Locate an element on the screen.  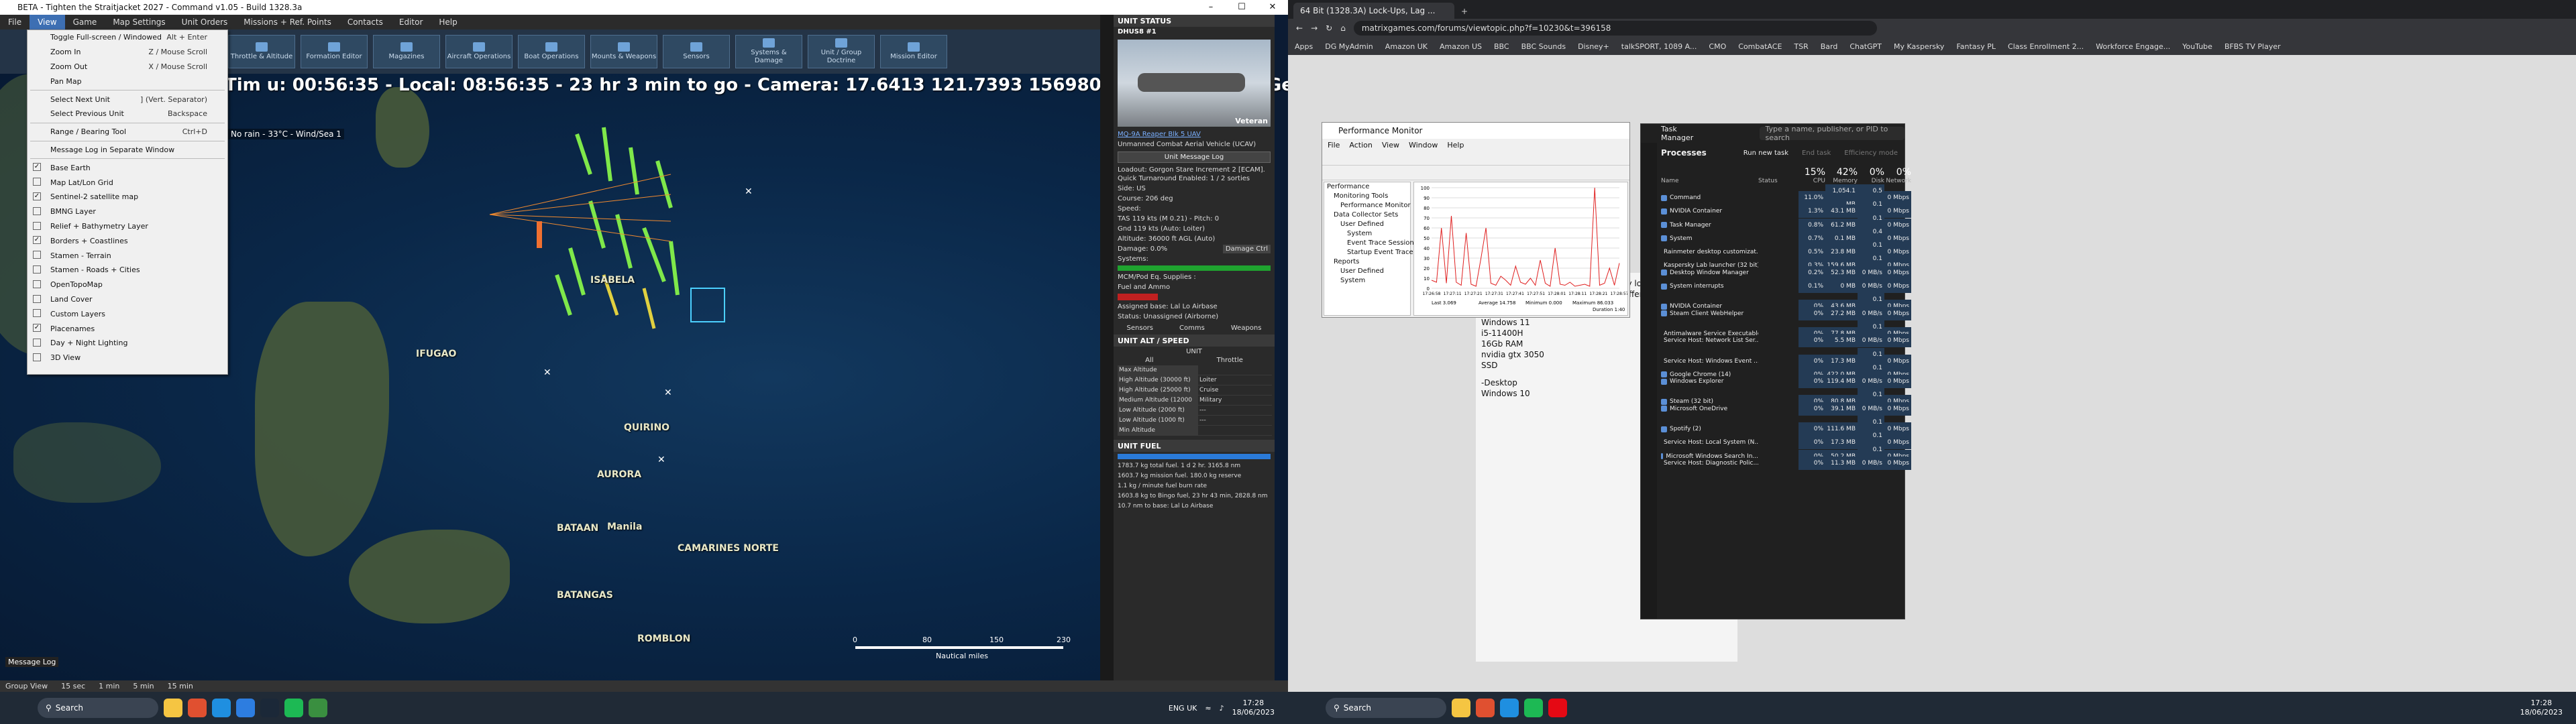
tm-process-row: NVIDIA Container0%43.6 MB0.1 MB/s0 Mbps is located at coordinates (1776, 306).